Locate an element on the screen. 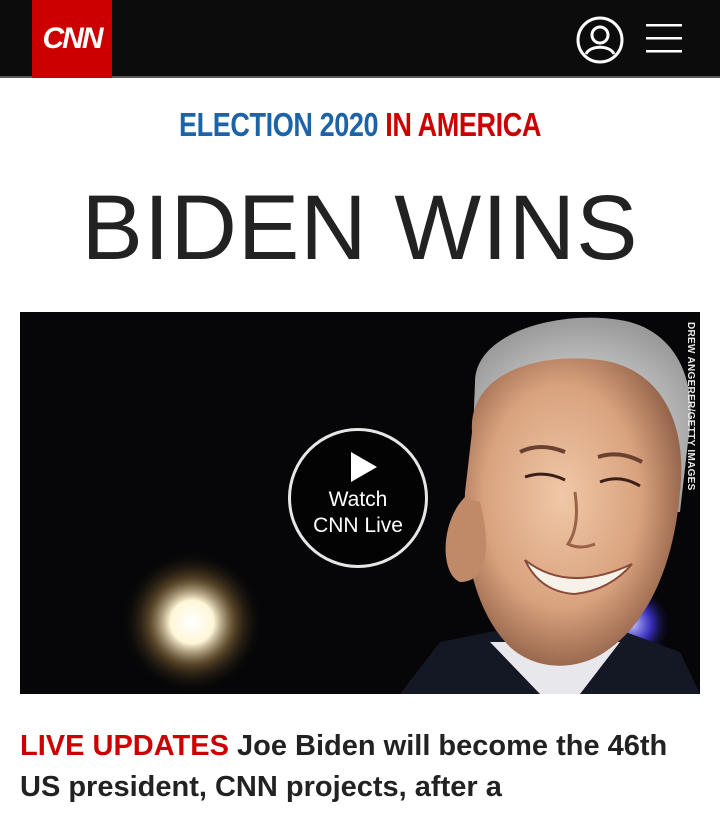 This screenshot has width=720, height=816. watch-label-line2: CNN Live is located at coordinates (358, 525).